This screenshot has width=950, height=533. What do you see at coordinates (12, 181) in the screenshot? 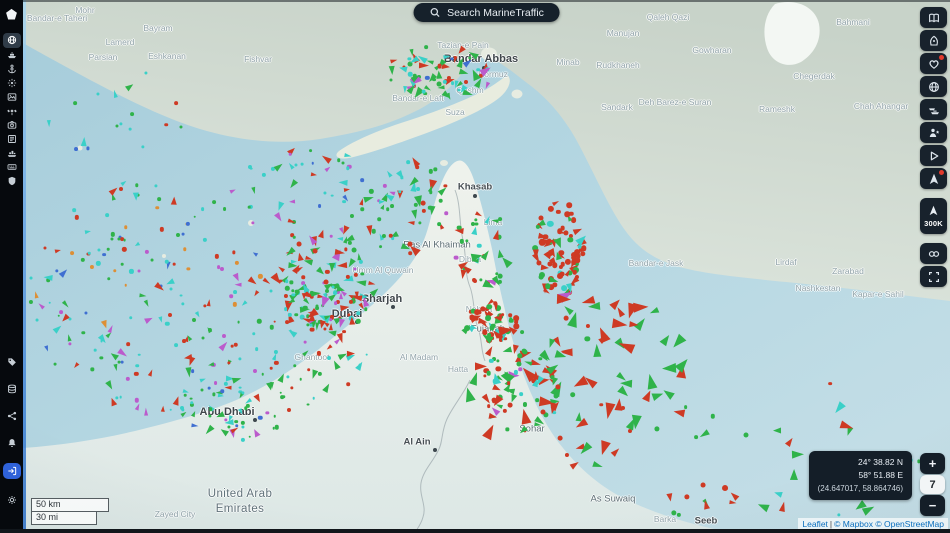
I see `sidebar-item-security` at bounding box center [12, 181].